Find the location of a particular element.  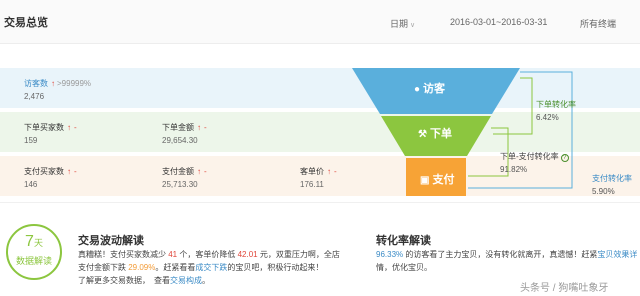

trade-analysis-title: 交易波动解读 is located at coordinates (111, 241).